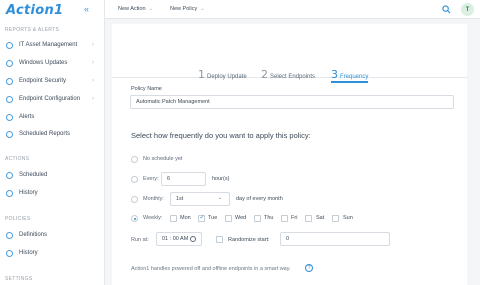  Describe the element at coordinates (269, 218) in the screenshot. I see `day-label-thu: Thu` at that location.